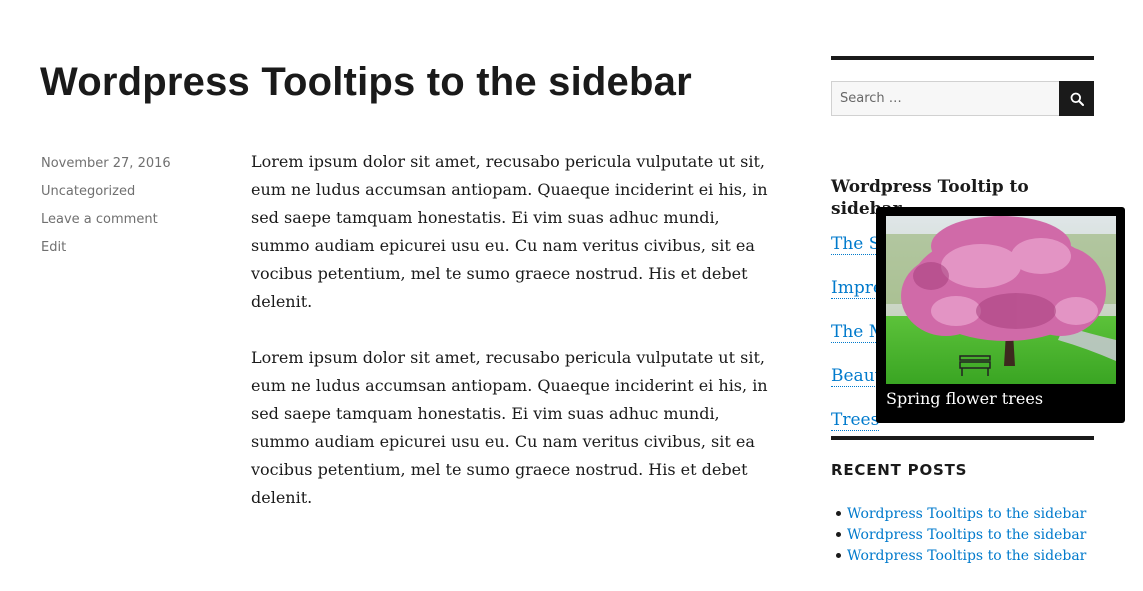  Describe the element at coordinates (131, 220) in the screenshot. I see `leave-comment-link: Leave a comment` at that location.